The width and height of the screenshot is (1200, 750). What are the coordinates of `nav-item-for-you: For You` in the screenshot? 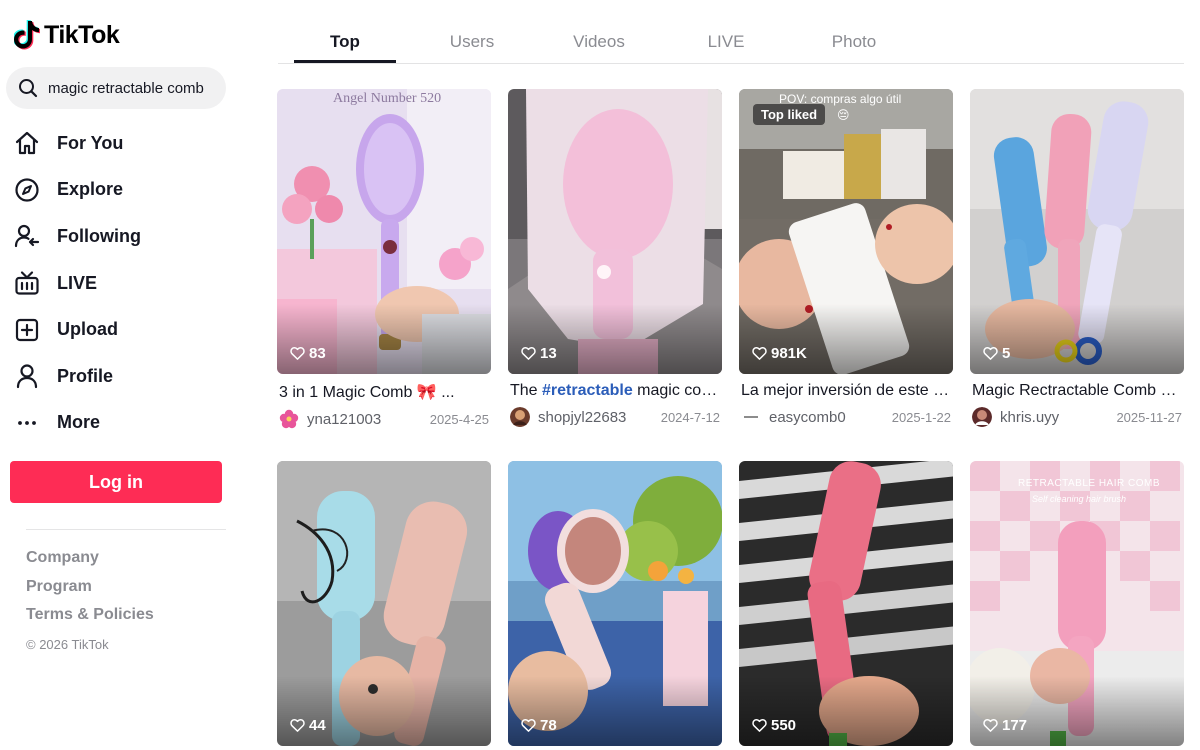 It's located at (124, 143).